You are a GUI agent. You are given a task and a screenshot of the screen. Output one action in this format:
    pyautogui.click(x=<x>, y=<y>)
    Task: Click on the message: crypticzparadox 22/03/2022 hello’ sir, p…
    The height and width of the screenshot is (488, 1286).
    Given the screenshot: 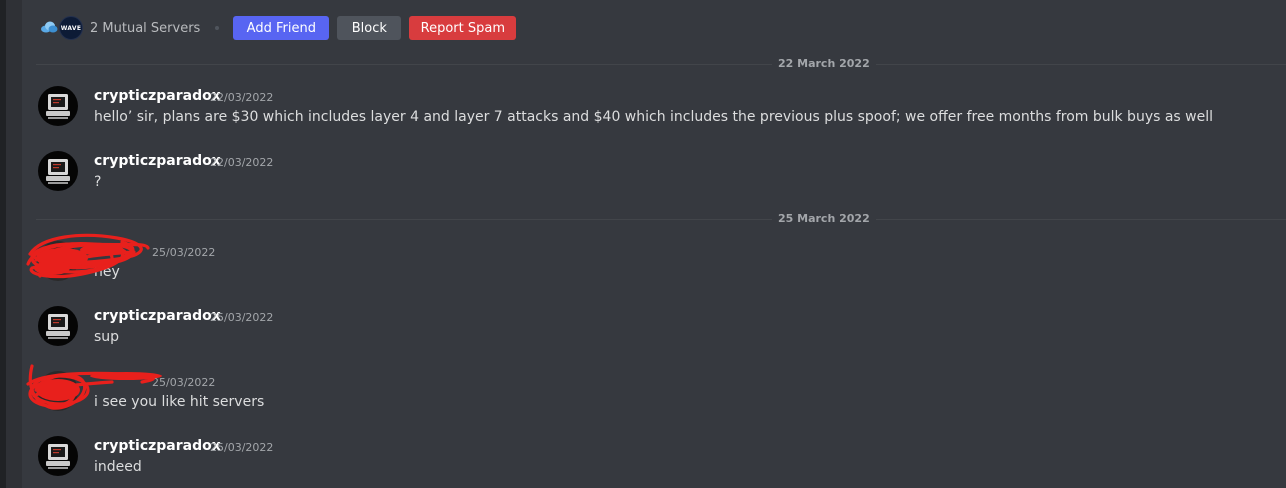 What is the action you would take?
    pyautogui.click(x=653, y=107)
    